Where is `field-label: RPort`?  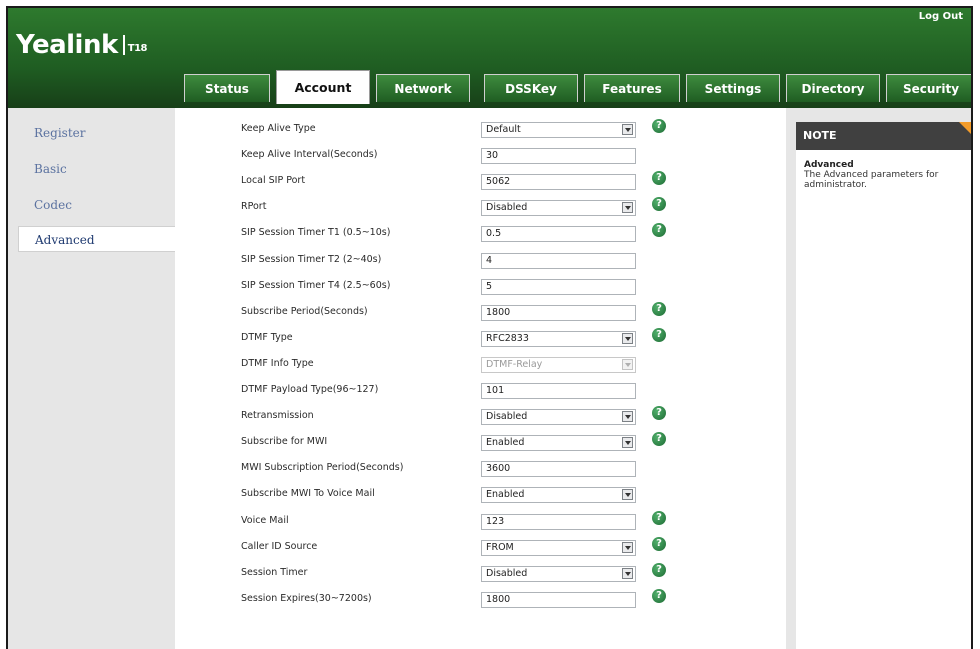
field-label: RPort is located at coordinates (254, 207).